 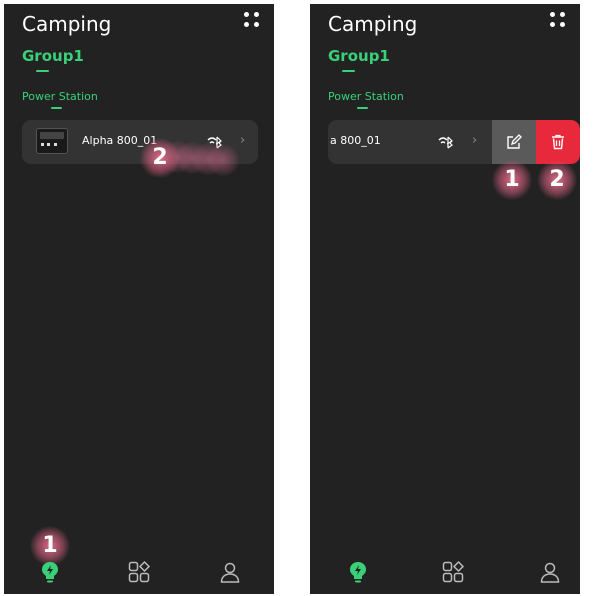 I want to click on step-marker-swipe: 2, so click(x=160, y=158).